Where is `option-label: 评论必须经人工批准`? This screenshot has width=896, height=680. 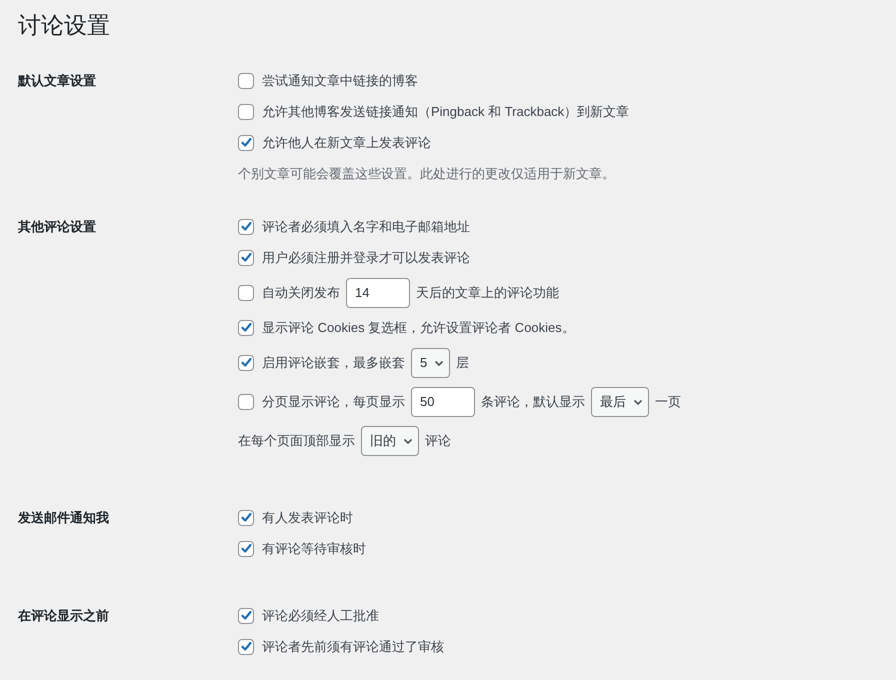 option-label: 评论必须经人工批准 is located at coordinates (320, 615).